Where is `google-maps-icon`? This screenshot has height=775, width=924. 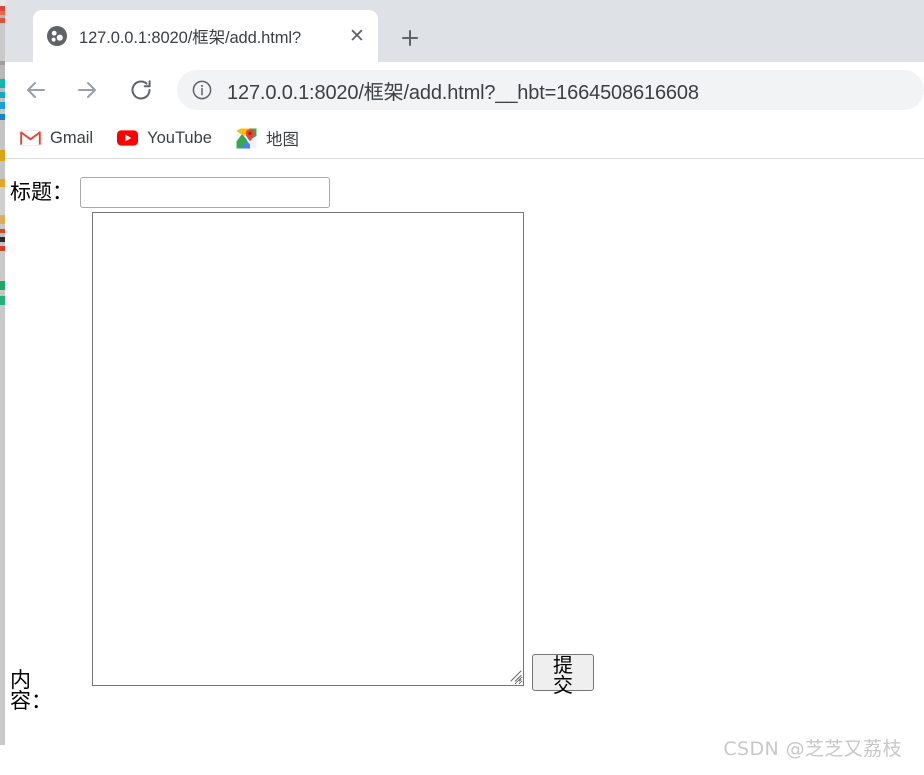 google-maps-icon is located at coordinates (246, 138).